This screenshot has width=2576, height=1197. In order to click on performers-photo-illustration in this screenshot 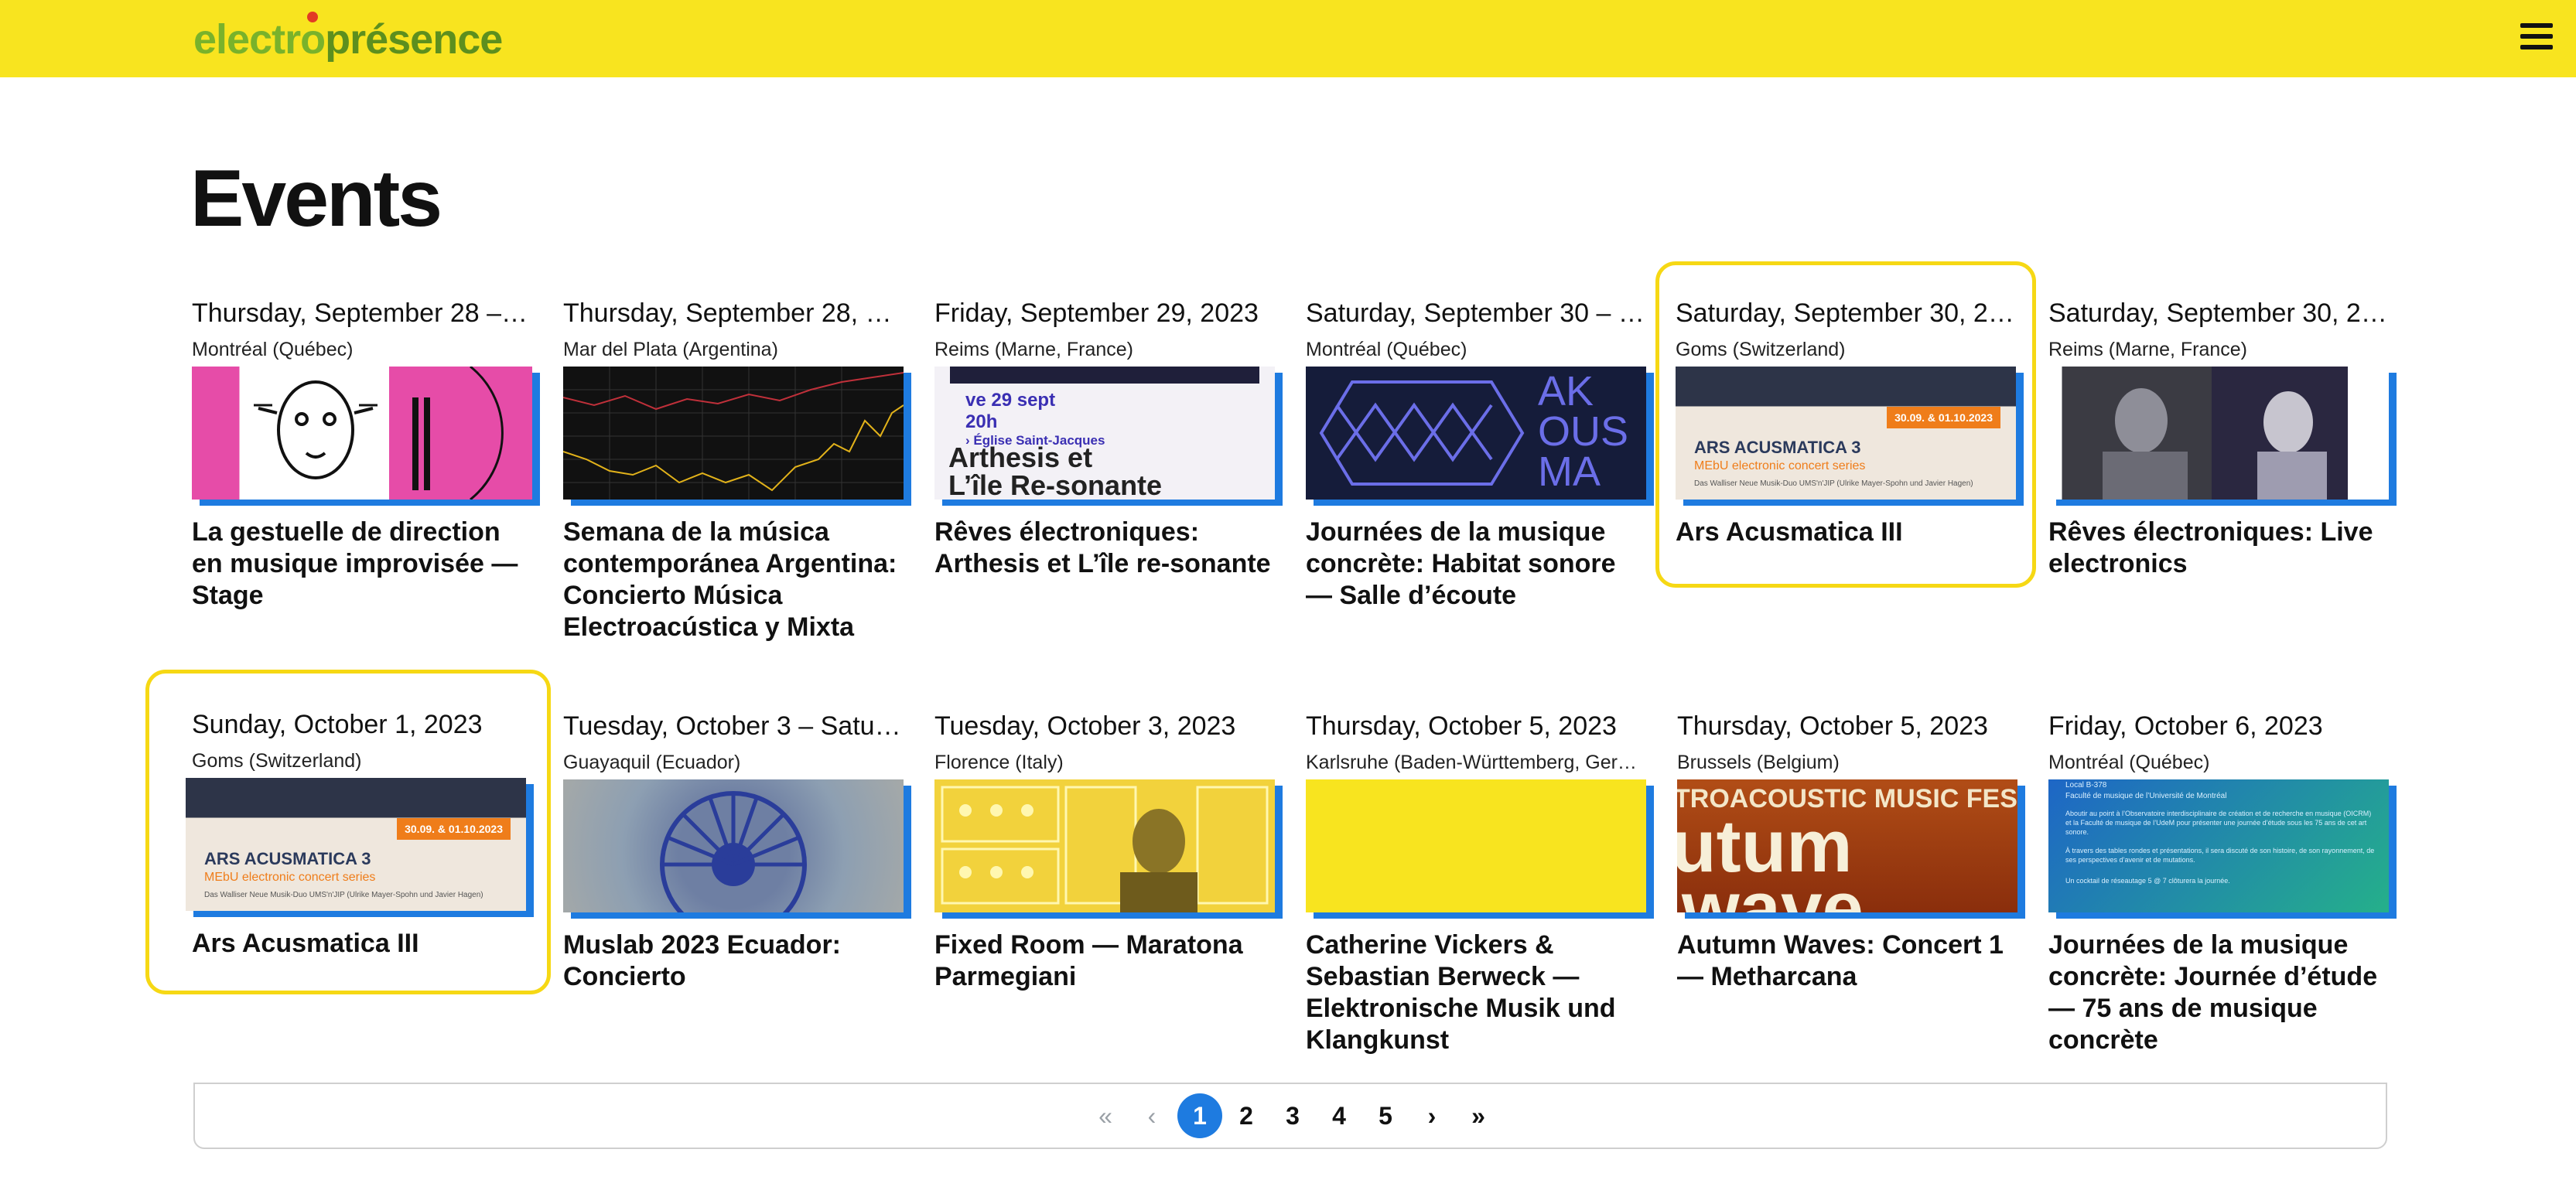, I will do `click(2215, 444)`.